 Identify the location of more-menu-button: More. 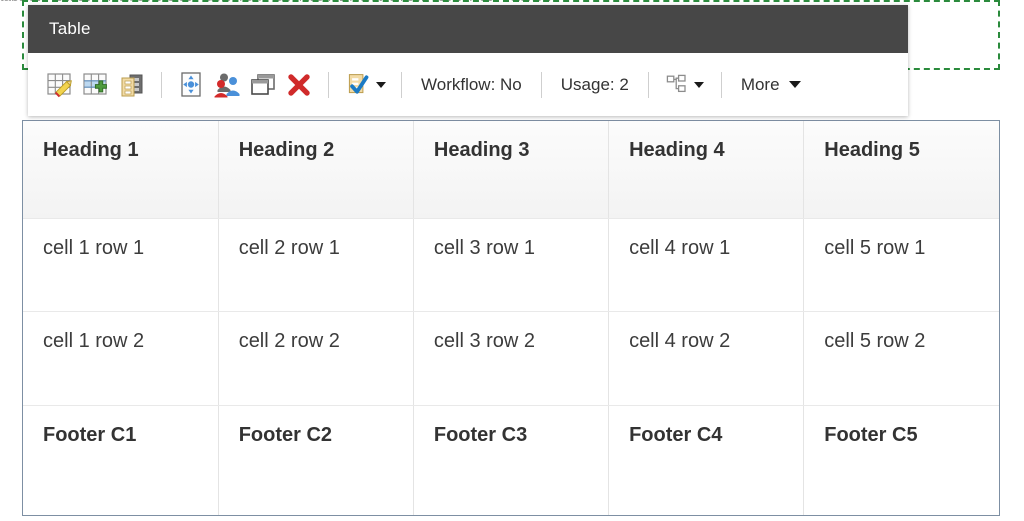
(770, 85).